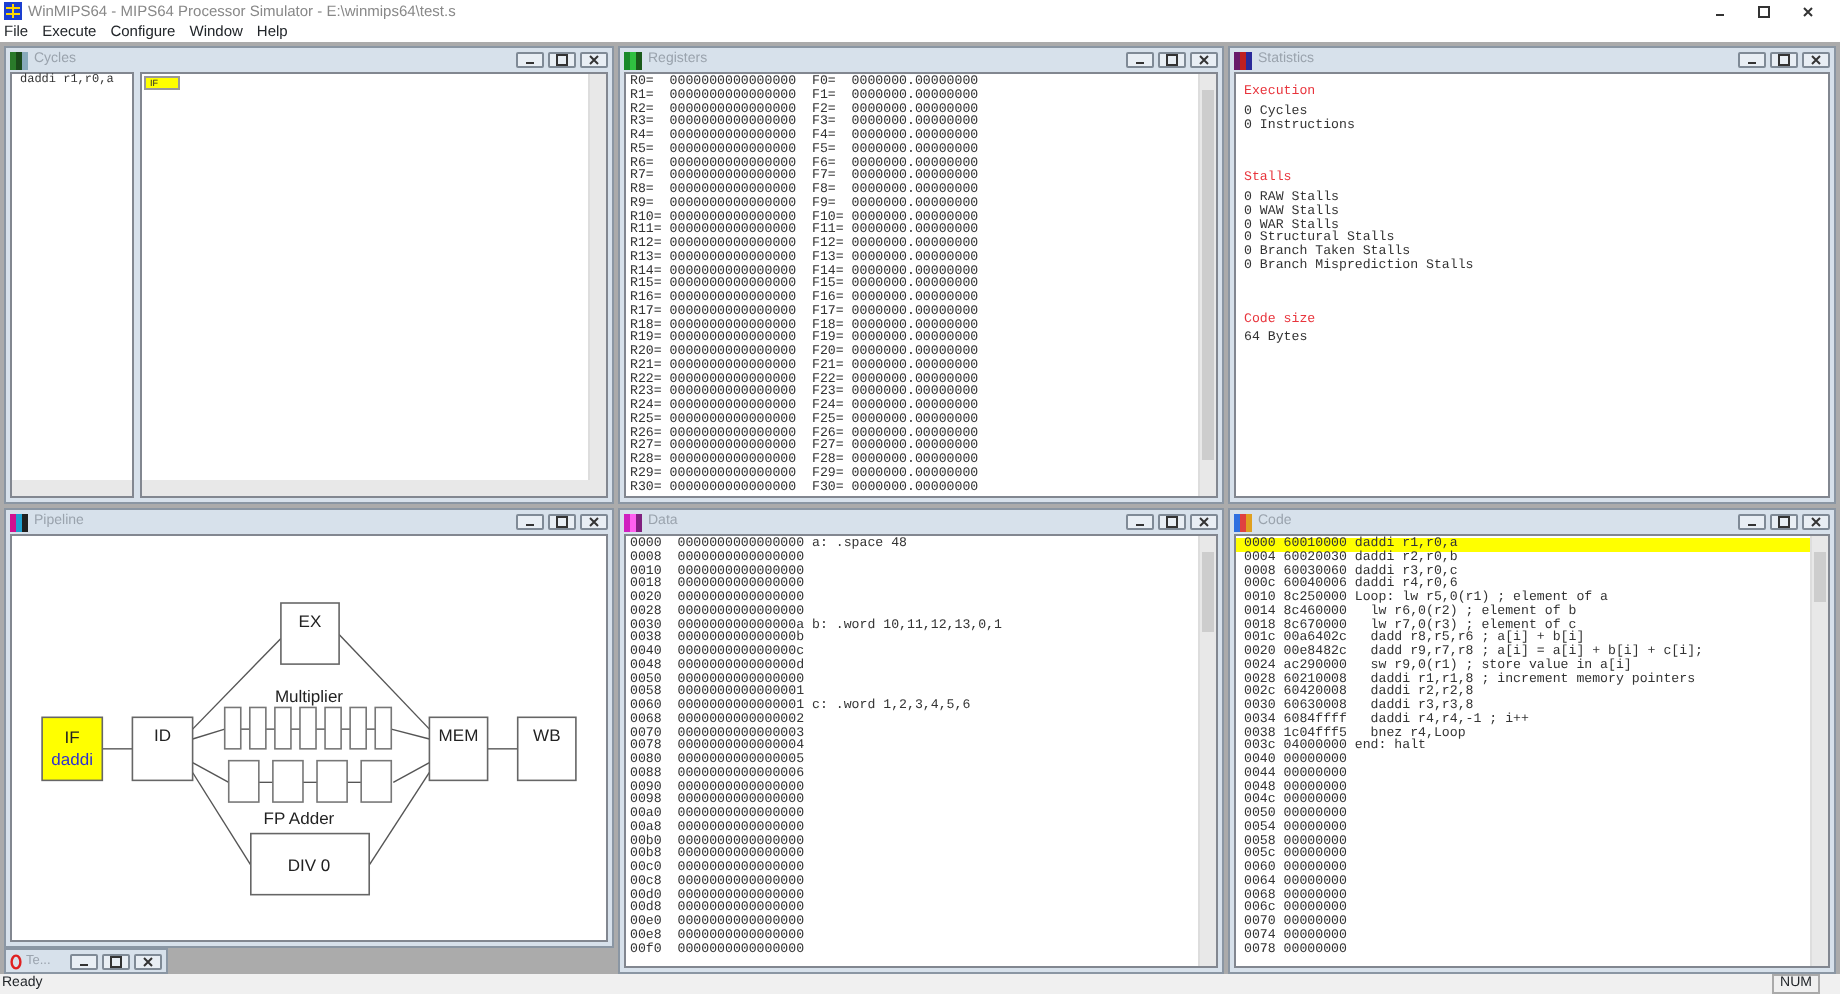 This screenshot has width=1840, height=994. I want to click on stage-label: MEM, so click(458, 735).